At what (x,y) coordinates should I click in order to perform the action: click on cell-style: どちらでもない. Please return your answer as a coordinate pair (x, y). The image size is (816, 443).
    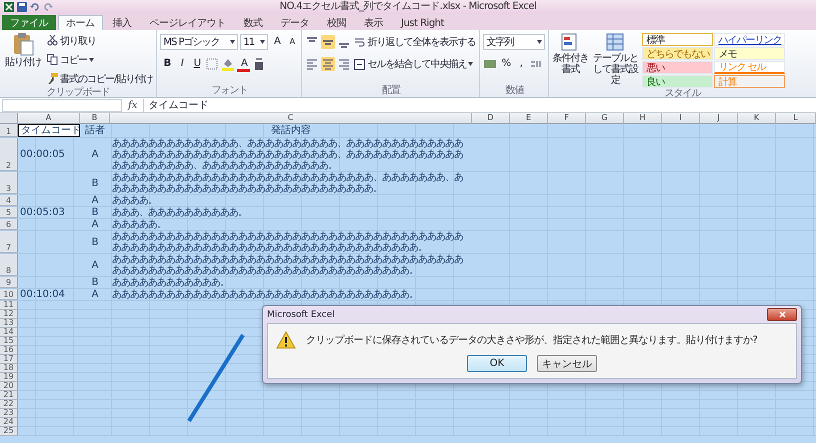
    Looking at the image, I should click on (678, 53).